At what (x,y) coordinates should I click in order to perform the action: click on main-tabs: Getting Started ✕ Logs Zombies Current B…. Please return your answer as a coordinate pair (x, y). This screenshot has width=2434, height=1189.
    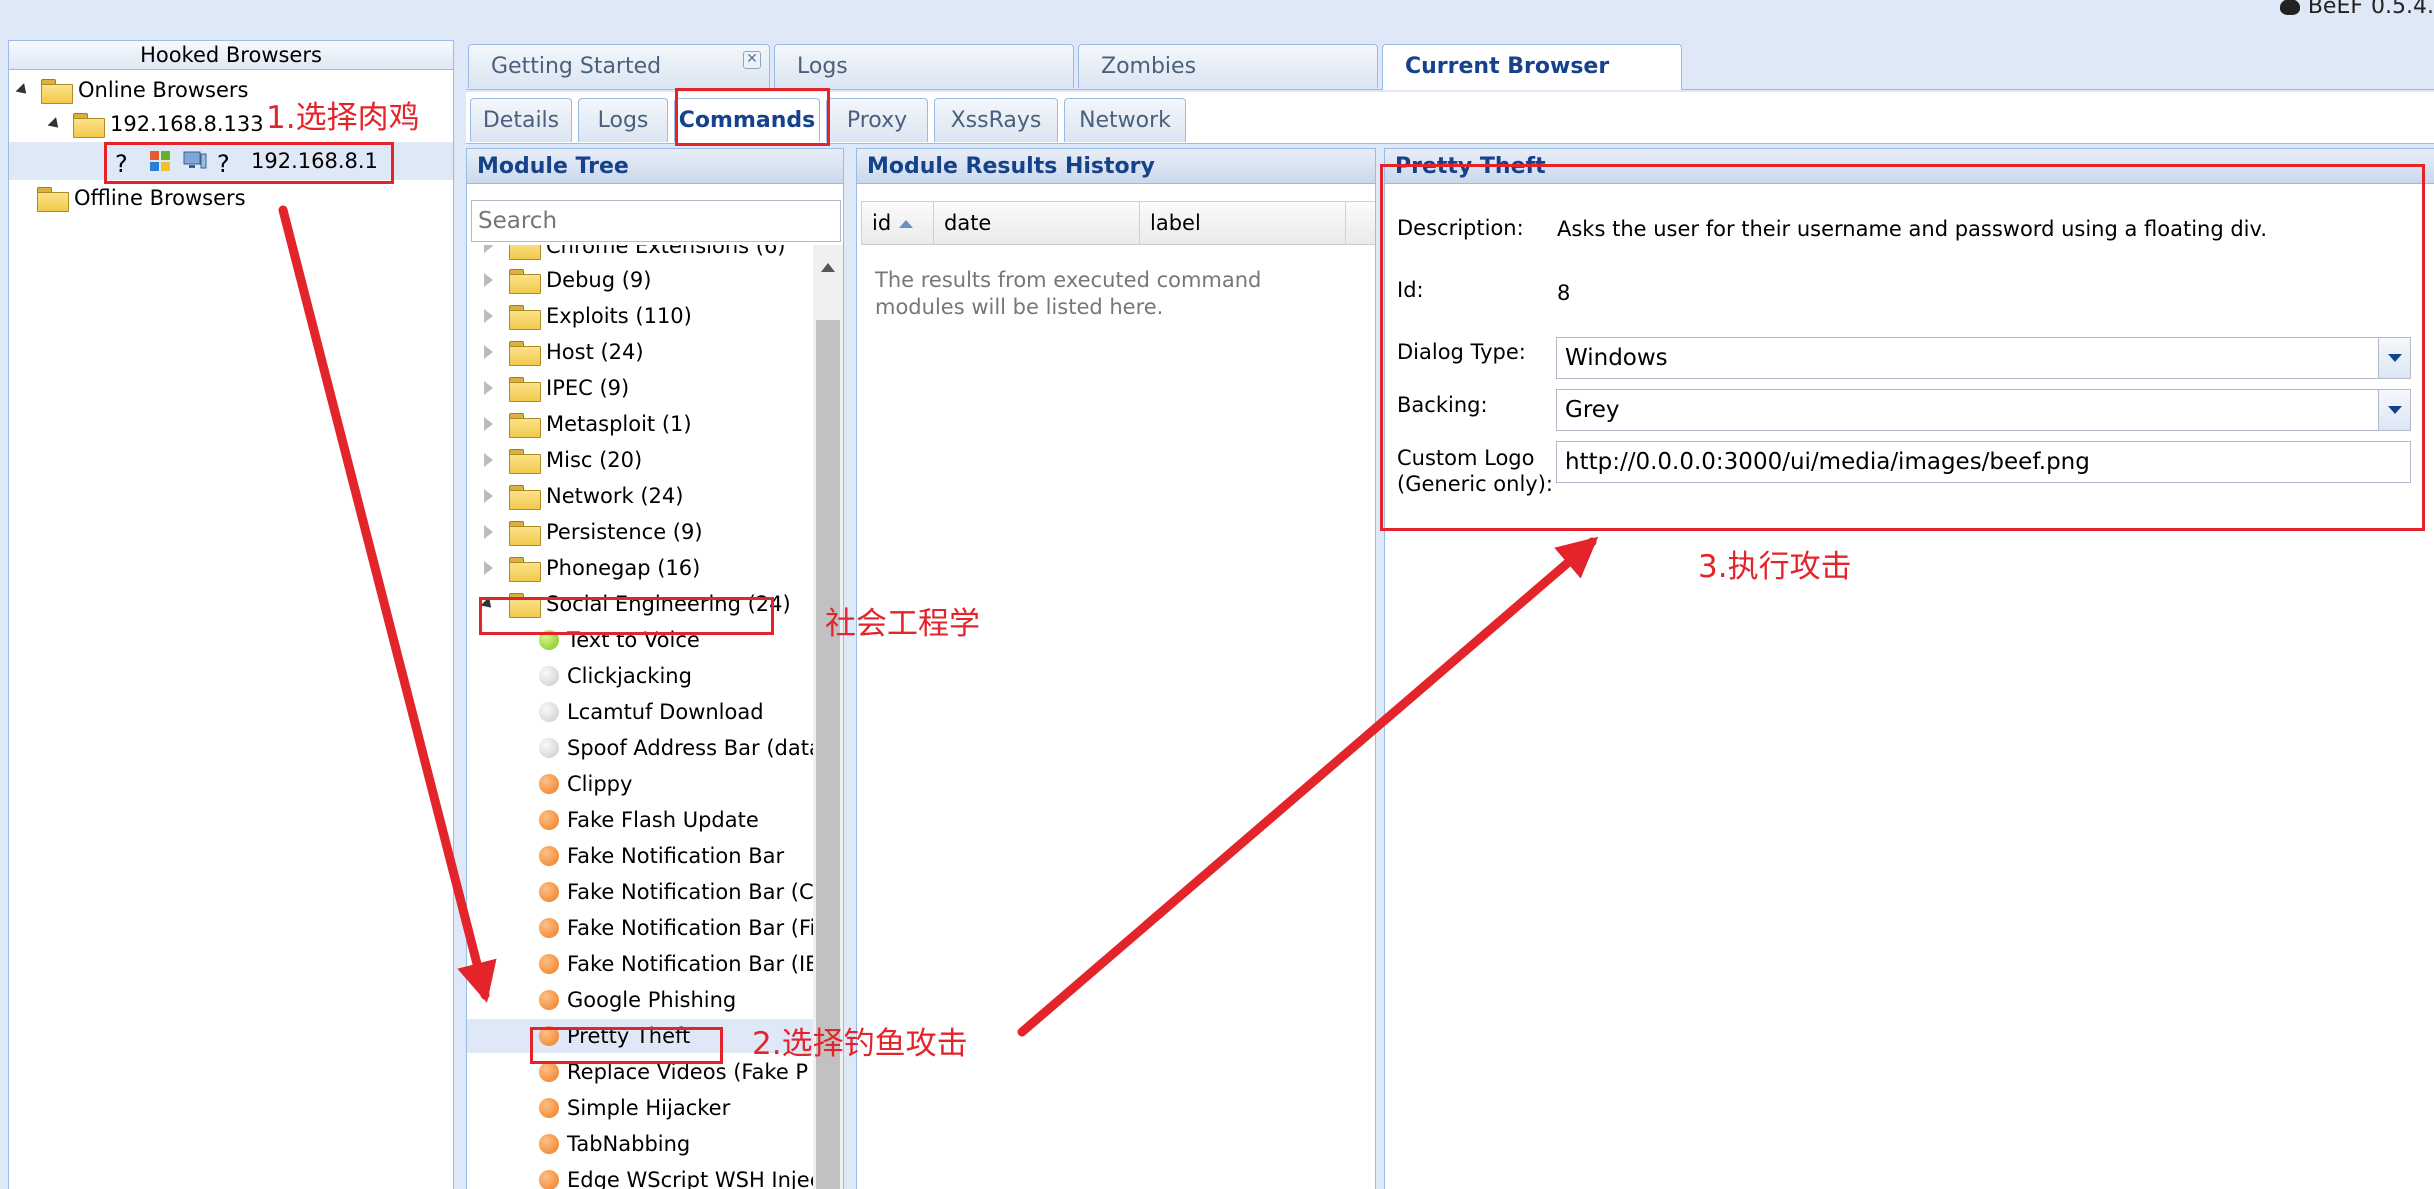
    Looking at the image, I should click on (1450, 65).